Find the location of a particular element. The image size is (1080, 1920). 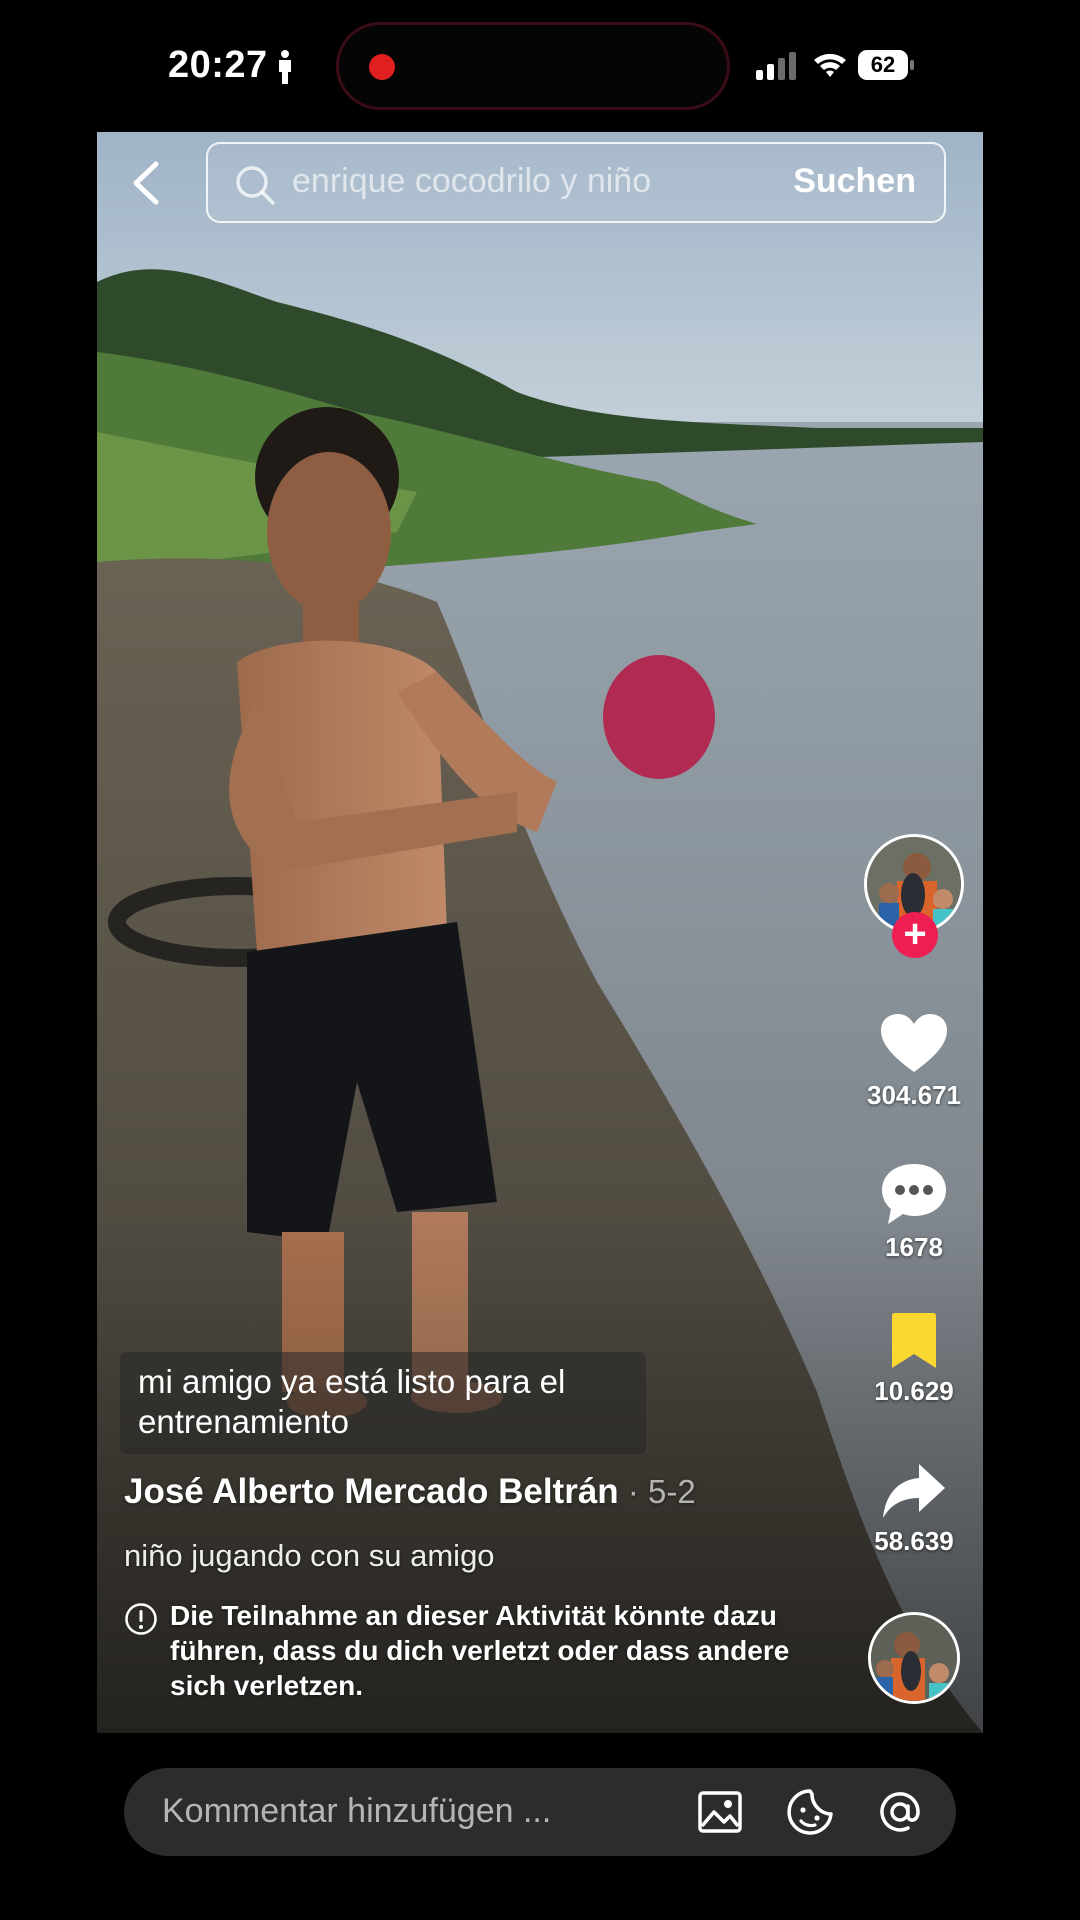

bookmark-icon is located at coordinates (914, 1340).